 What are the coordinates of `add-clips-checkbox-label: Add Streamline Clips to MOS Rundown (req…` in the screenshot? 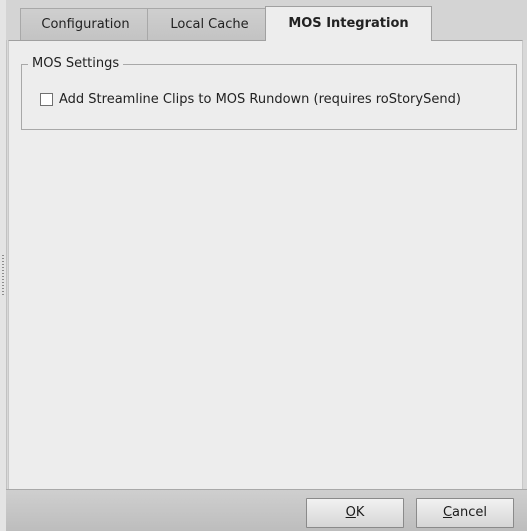 It's located at (260, 99).